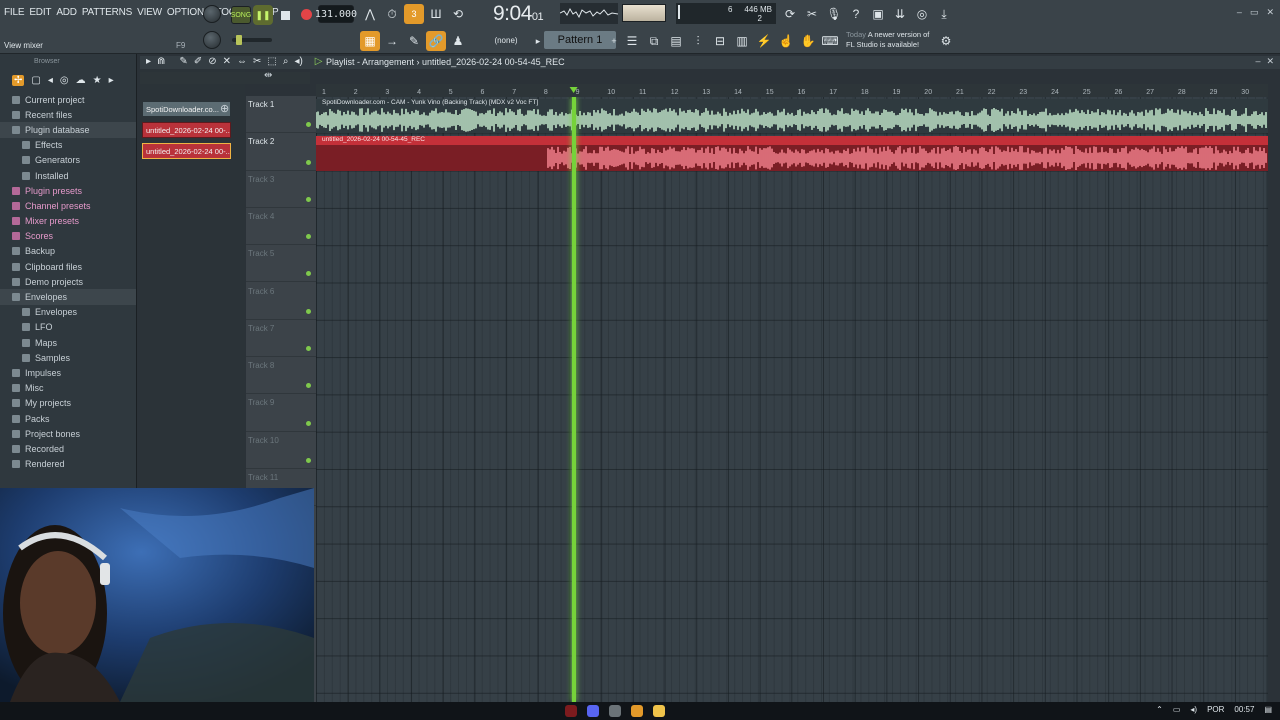 The image size is (1280, 720). What do you see at coordinates (286, 61) in the screenshot?
I see `zoom-icon: ⌕` at bounding box center [286, 61].